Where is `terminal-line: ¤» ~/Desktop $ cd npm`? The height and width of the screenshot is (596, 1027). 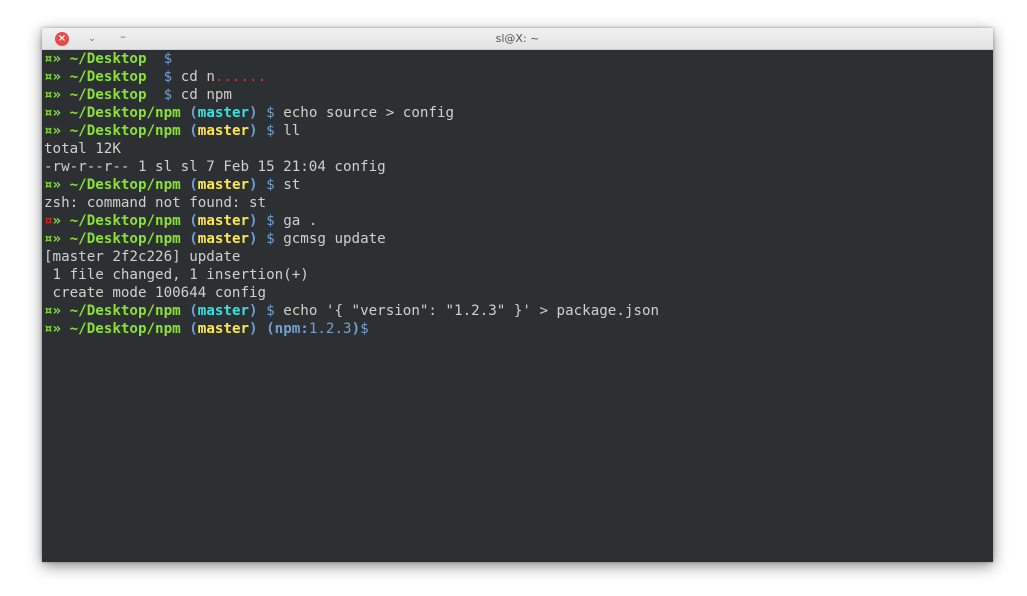 terminal-line: ¤» ~/Desktop $ cd npm is located at coordinates (518, 95).